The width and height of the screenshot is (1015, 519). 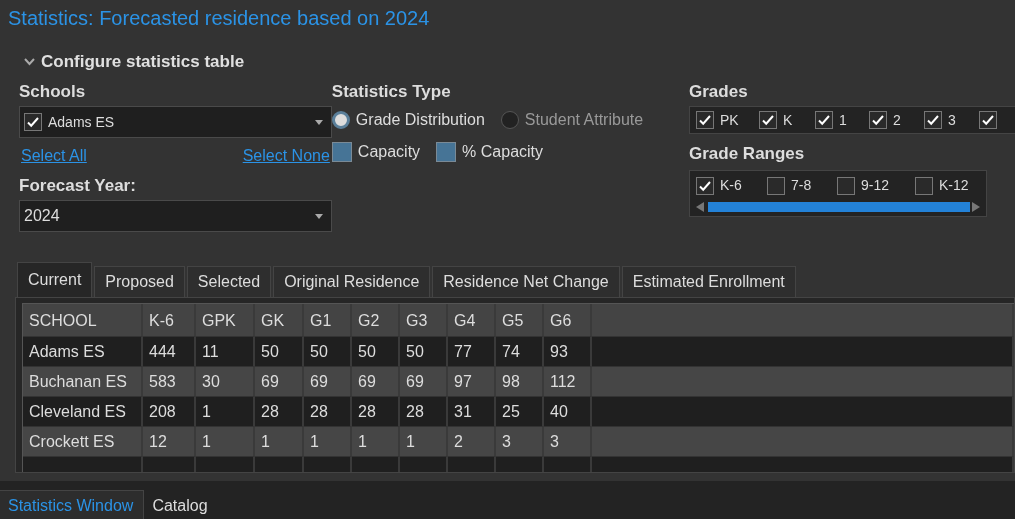 What do you see at coordinates (584, 120) in the screenshot?
I see `option-label: Student Attribute` at bounding box center [584, 120].